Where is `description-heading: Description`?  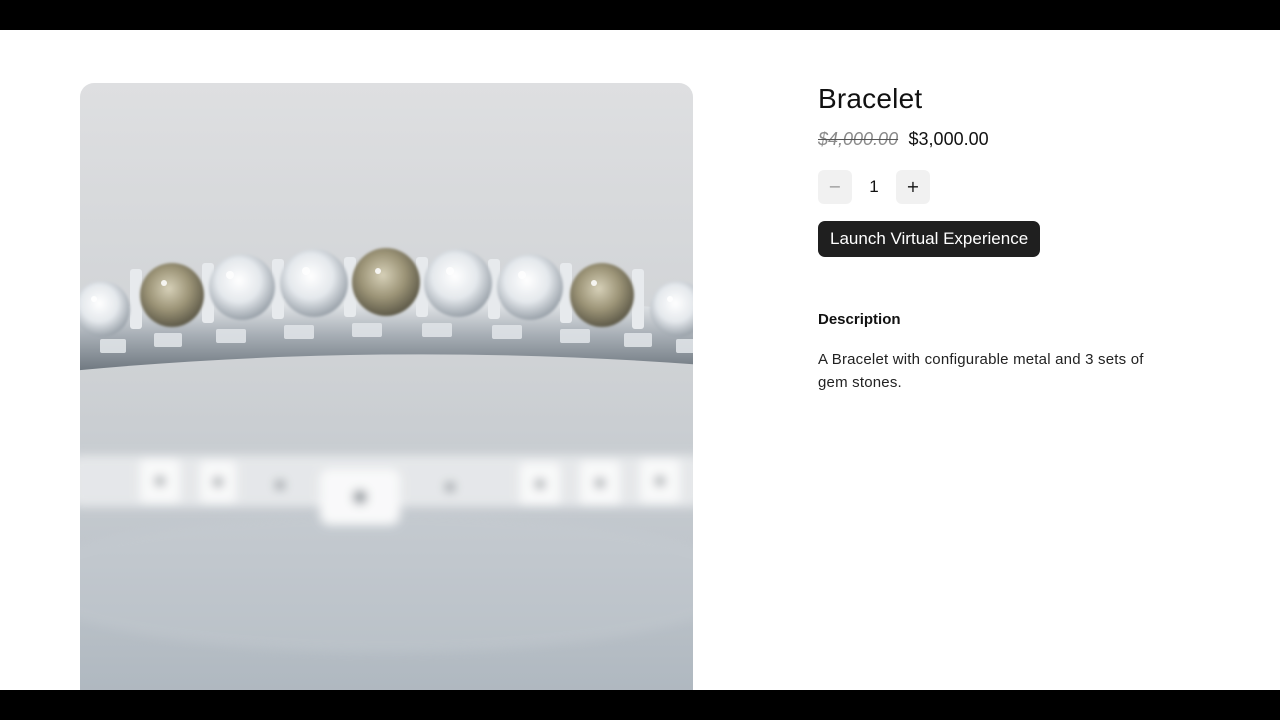
description-heading: Description is located at coordinates (859, 319).